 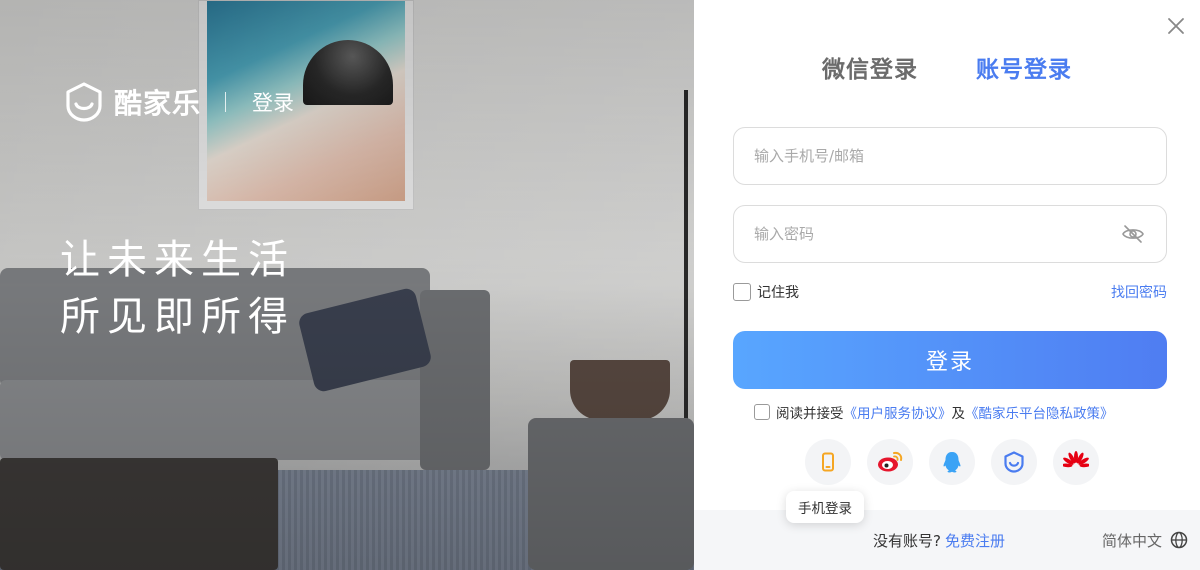 What do you see at coordinates (870, 67) in the screenshot?
I see `tab-wechat-login: 微信登录` at bounding box center [870, 67].